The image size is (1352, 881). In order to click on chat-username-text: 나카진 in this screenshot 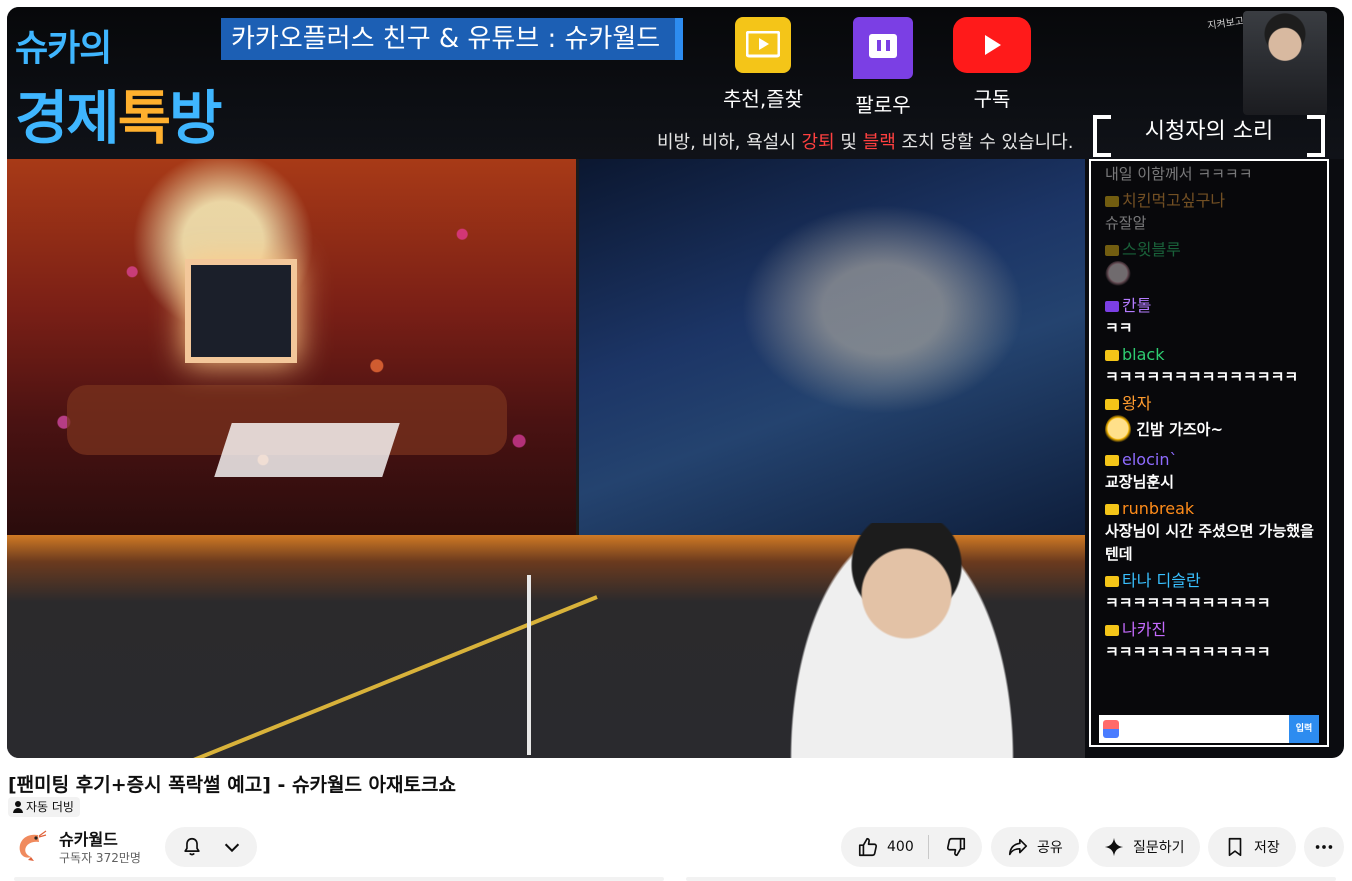, I will do `click(1144, 629)`.